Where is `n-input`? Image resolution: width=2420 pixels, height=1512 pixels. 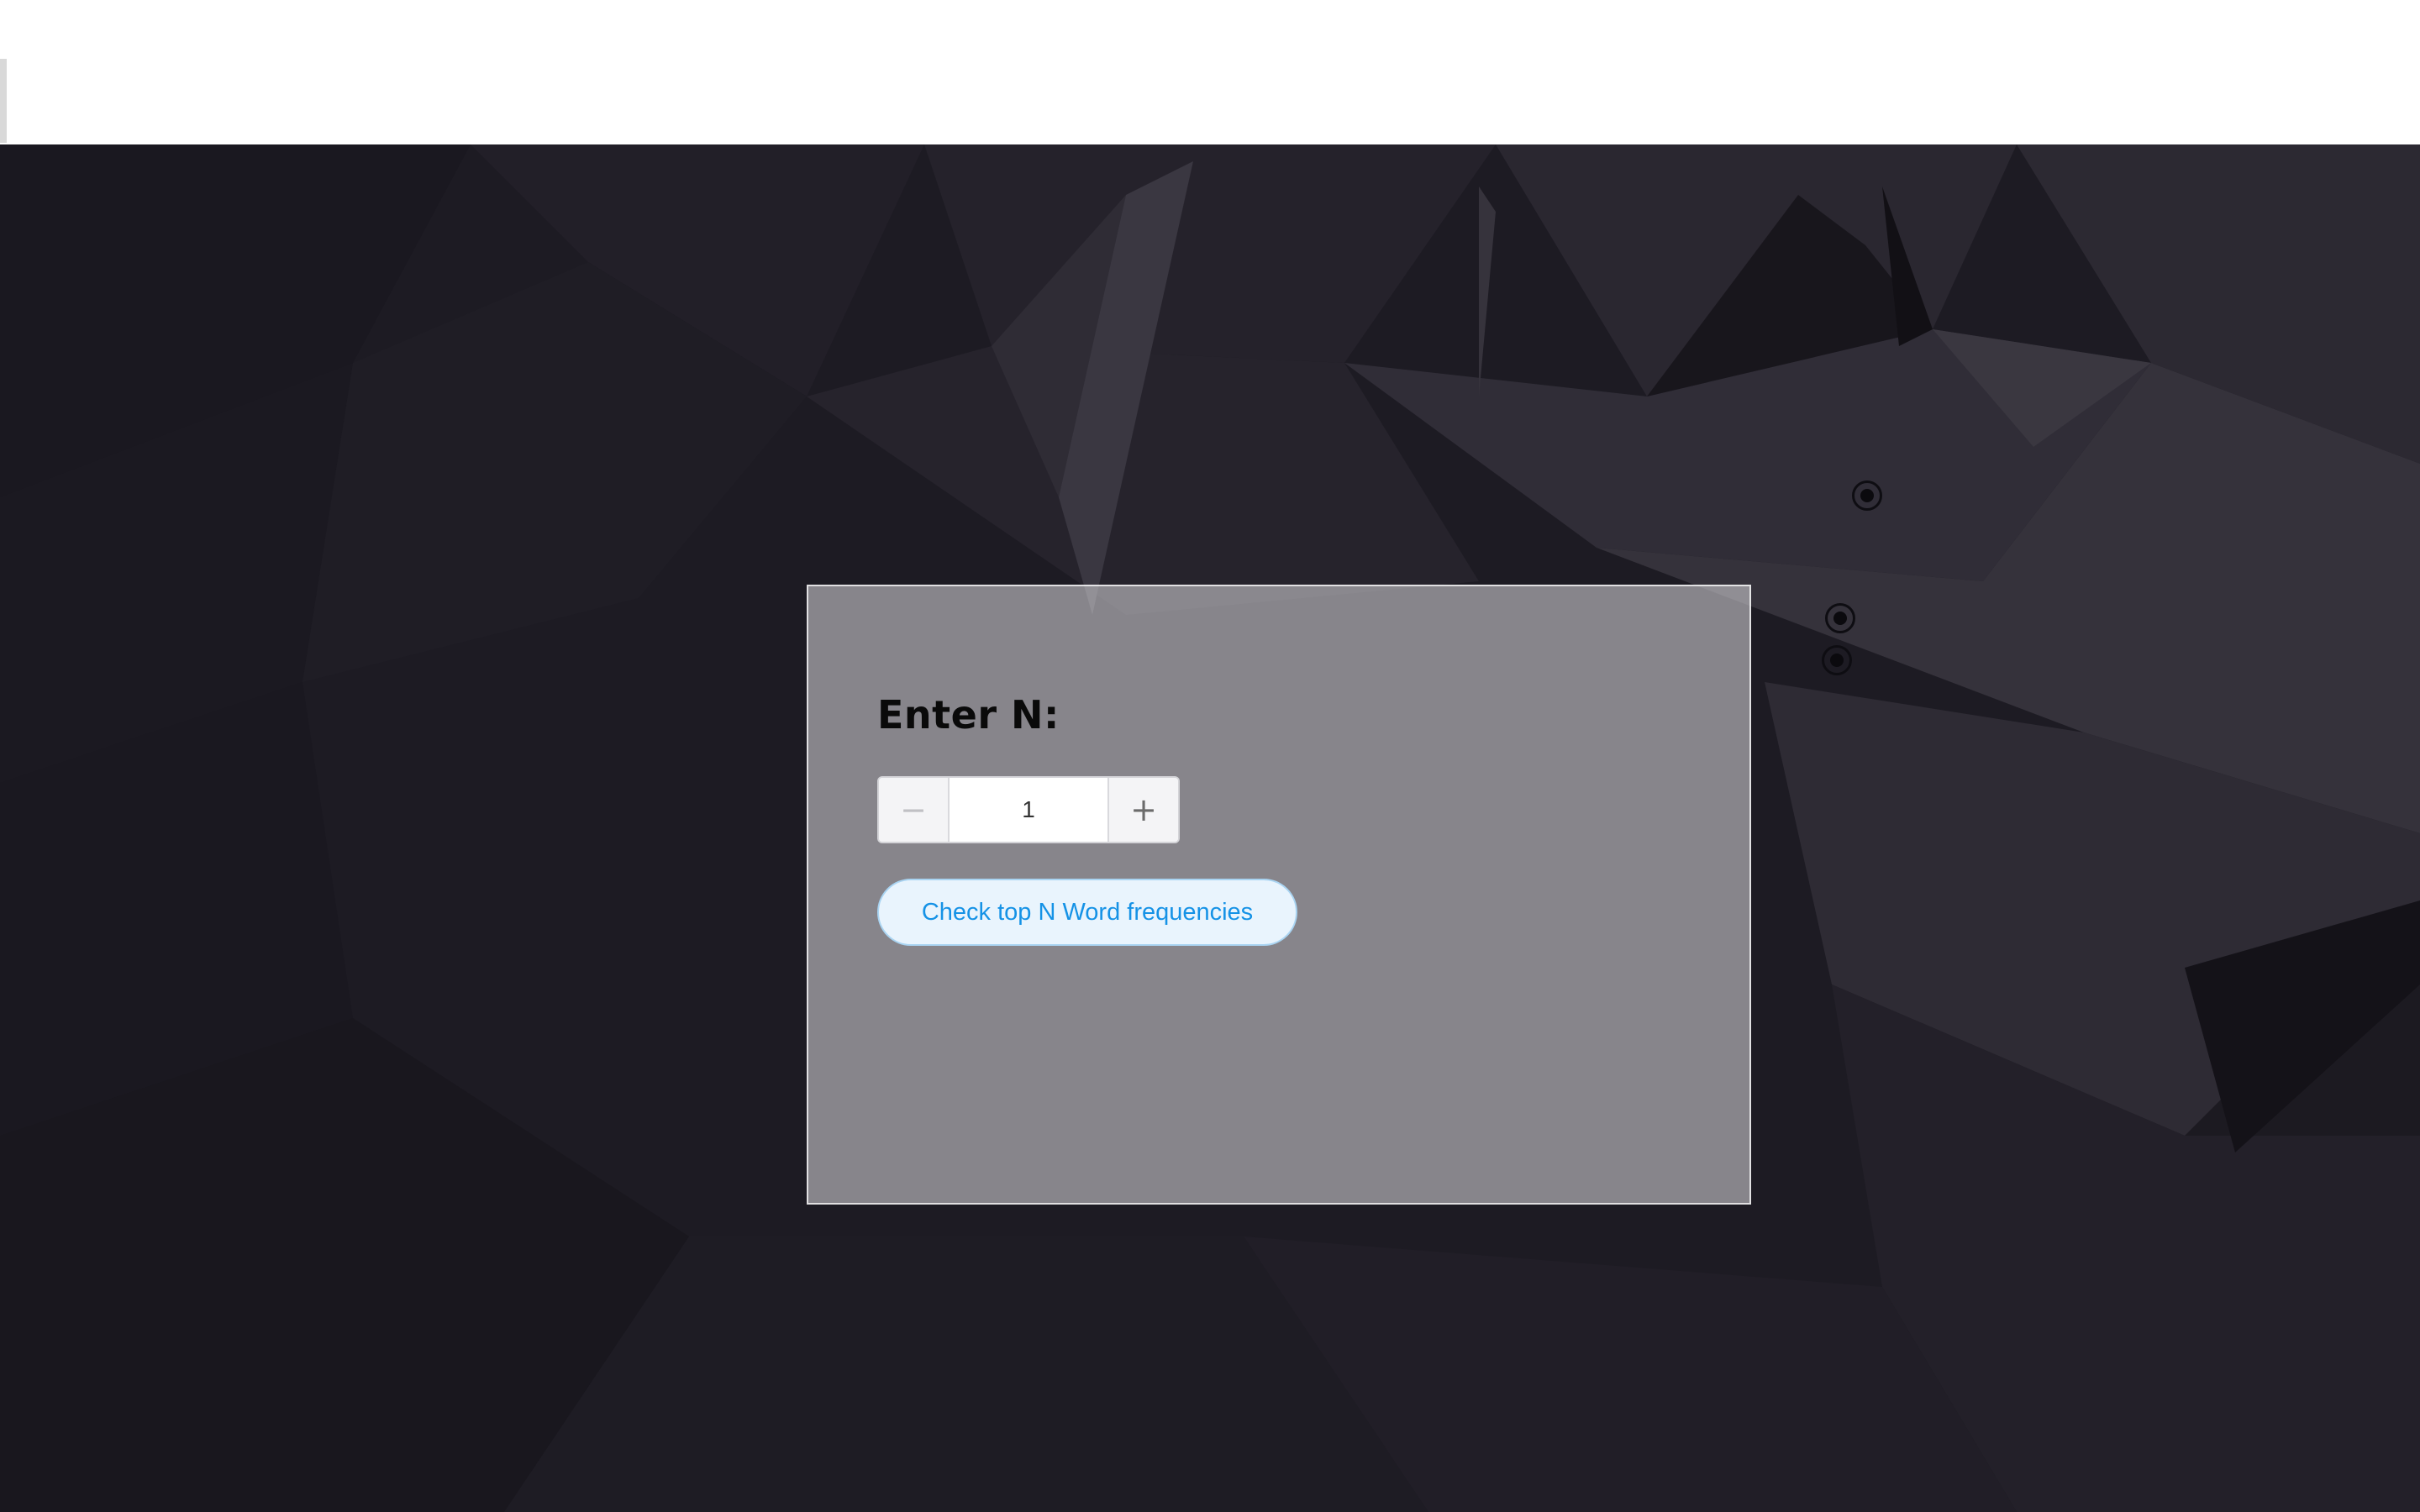
n-input is located at coordinates (1028, 810).